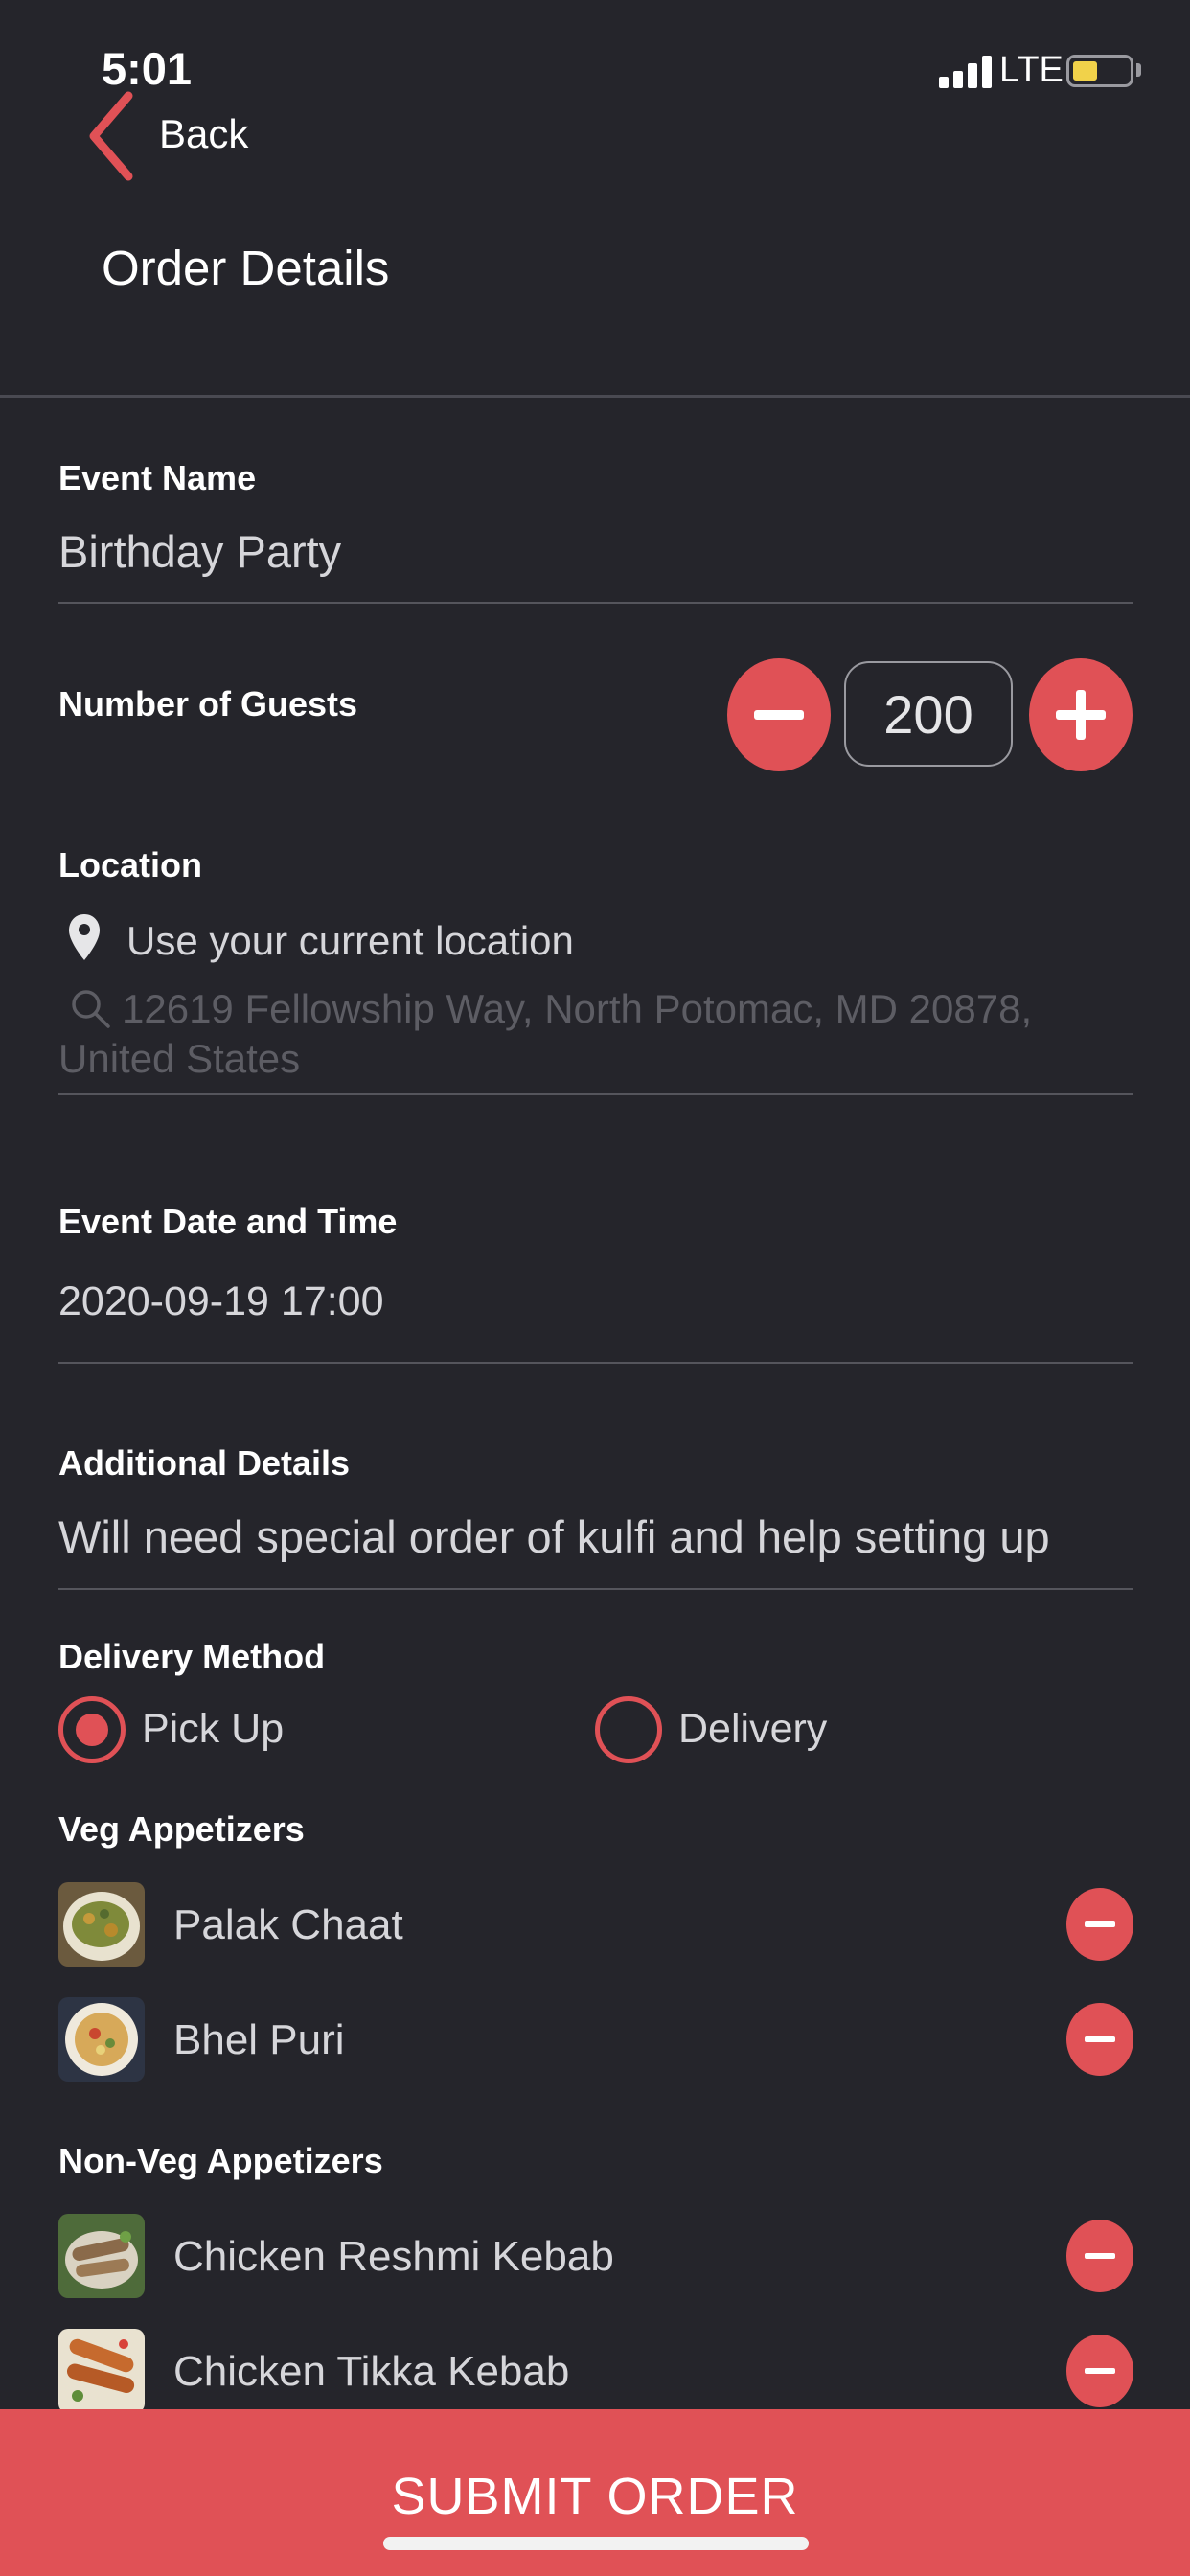 Image resolution: width=1190 pixels, height=2576 pixels. Describe the element at coordinates (595, 1925) in the screenshot. I see `list-item: Palak Chaat` at that location.